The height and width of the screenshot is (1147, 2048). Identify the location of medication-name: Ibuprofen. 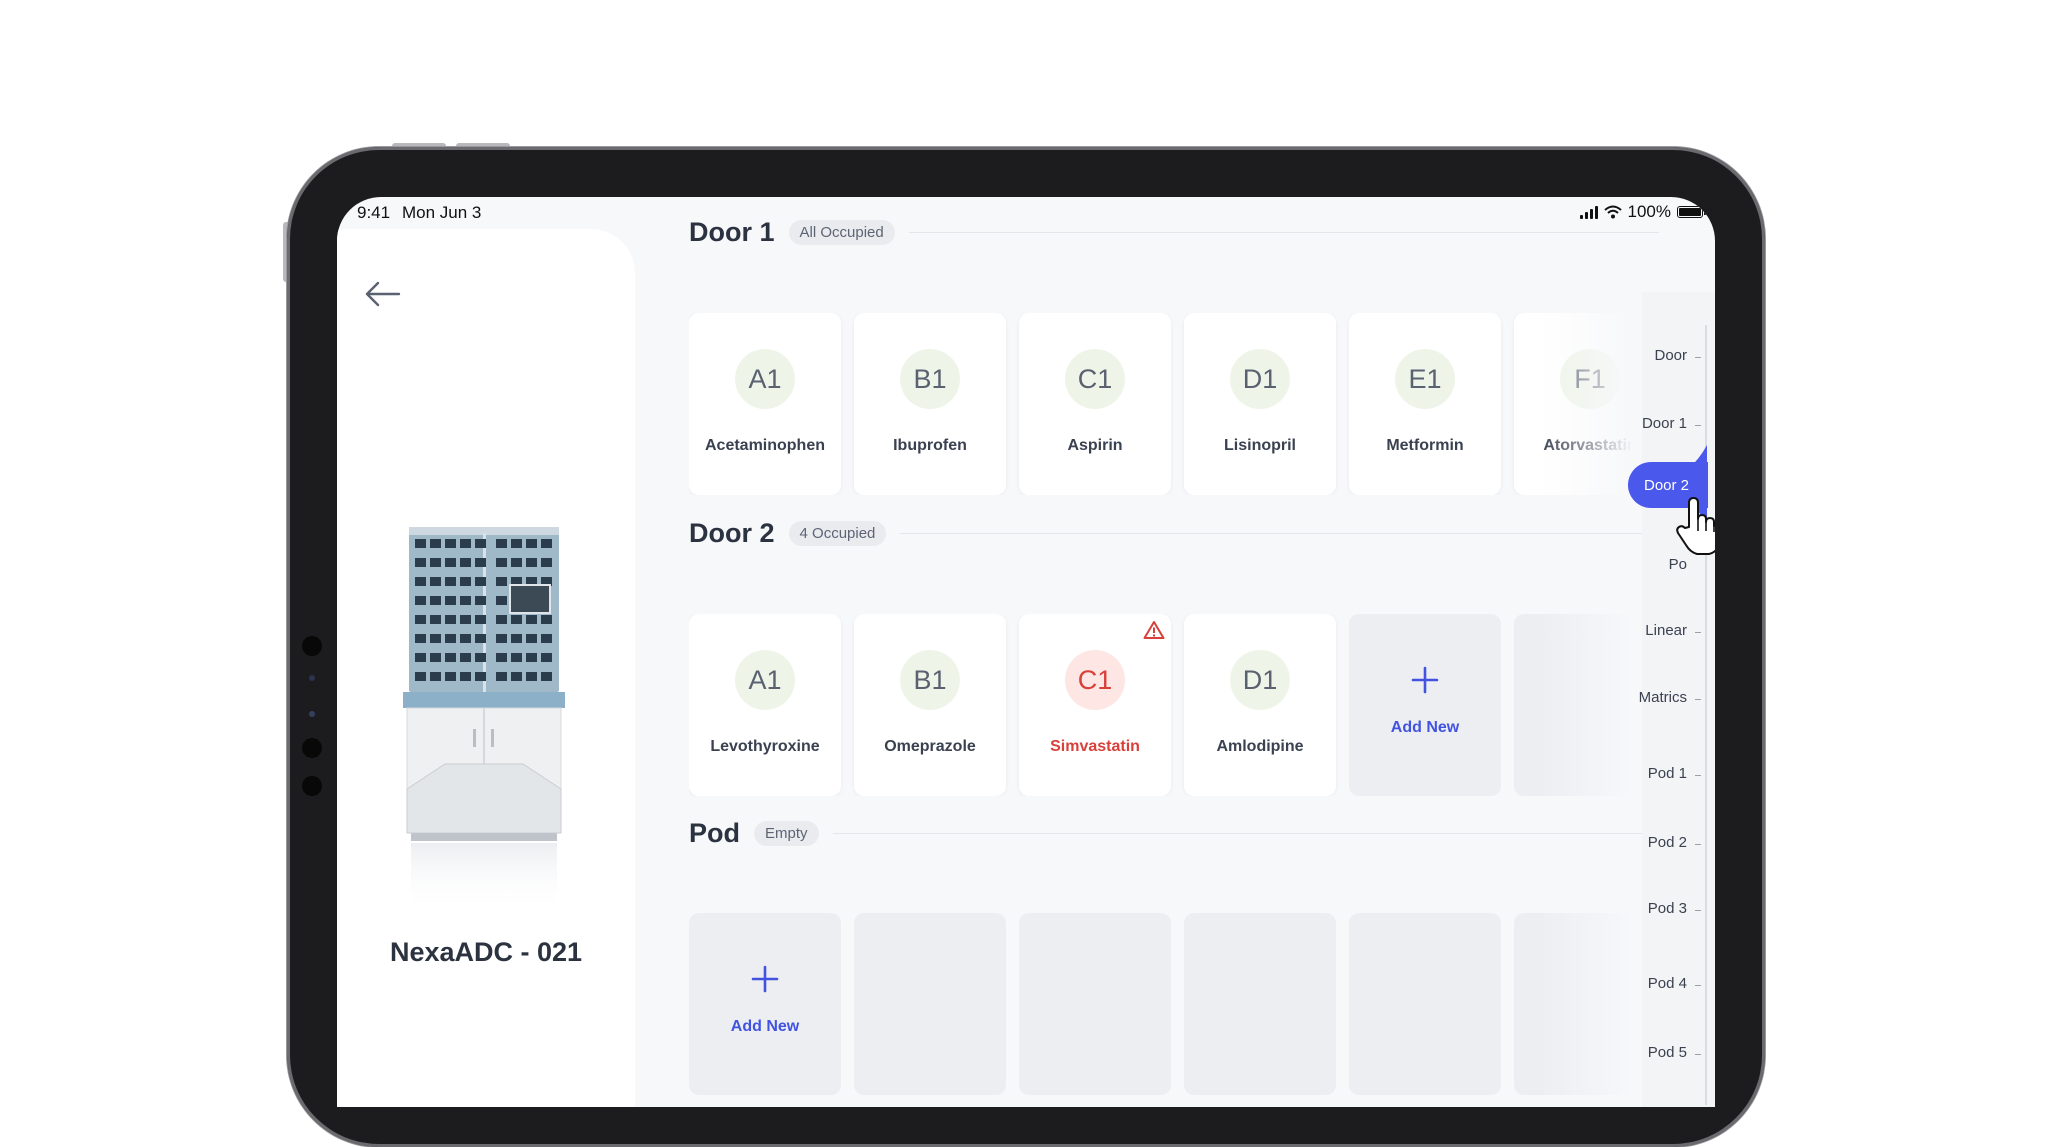
(930, 445).